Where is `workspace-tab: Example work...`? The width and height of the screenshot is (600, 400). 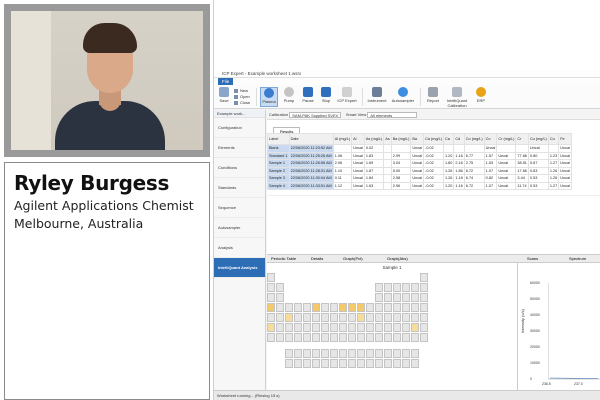
workspace-tab: Example work... is located at coordinates (239, 114).